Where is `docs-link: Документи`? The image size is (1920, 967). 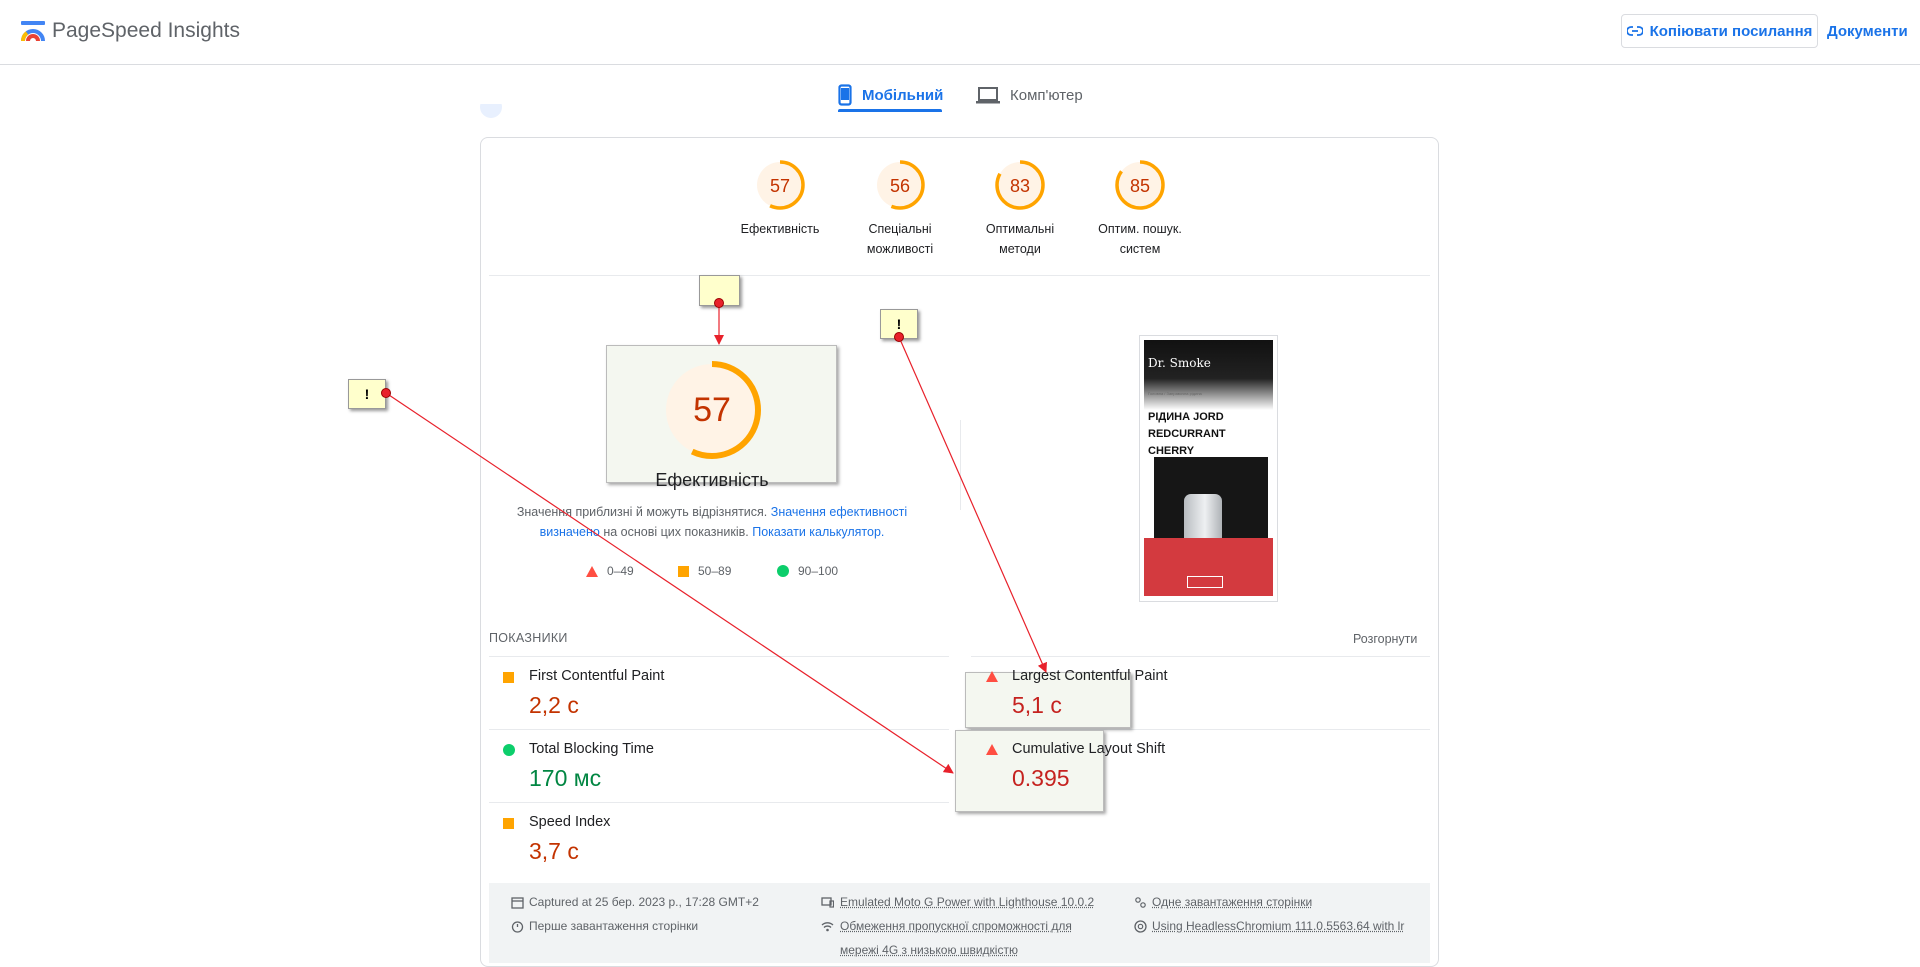 docs-link: Документи is located at coordinates (1867, 31).